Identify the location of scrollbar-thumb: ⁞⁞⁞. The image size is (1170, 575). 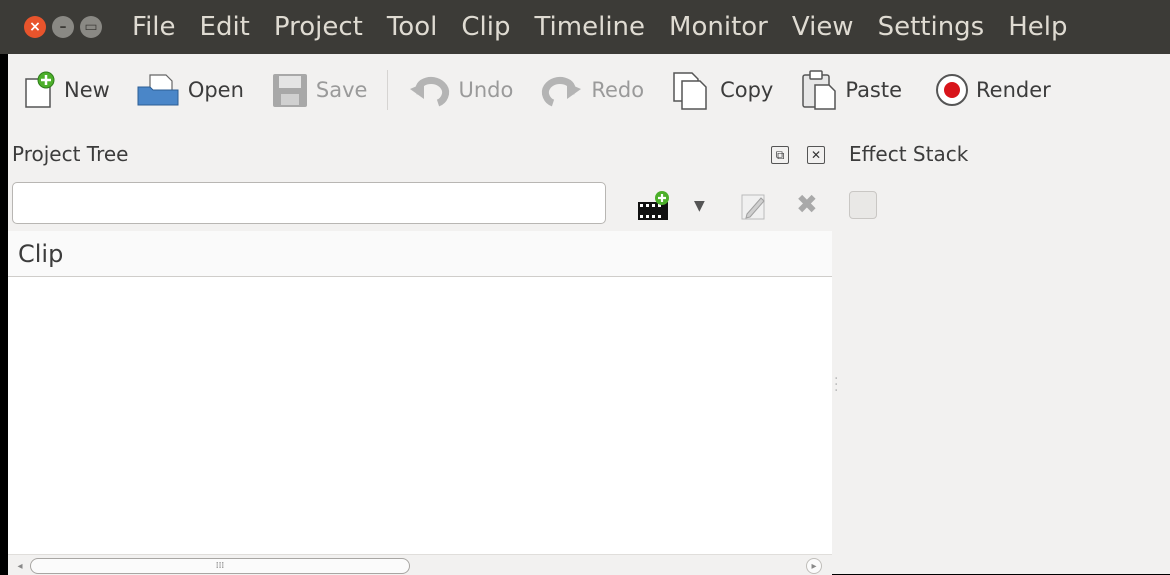
(220, 566).